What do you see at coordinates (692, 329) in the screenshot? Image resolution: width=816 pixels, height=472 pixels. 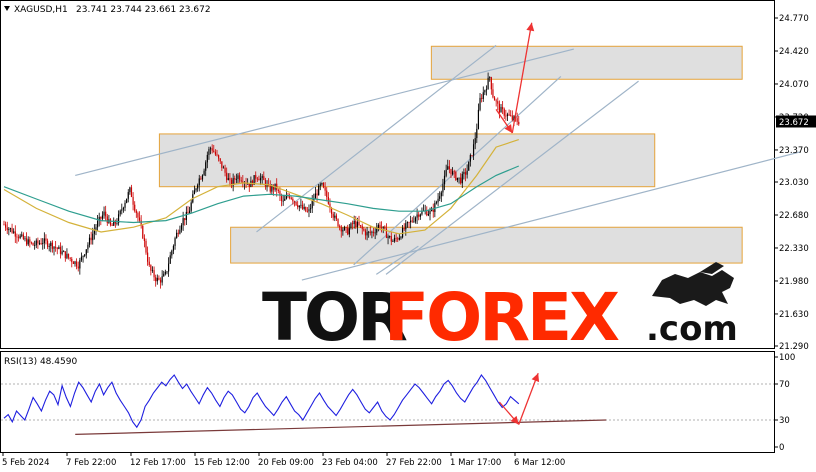 I see `watermark-com: .com` at bounding box center [692, 329].